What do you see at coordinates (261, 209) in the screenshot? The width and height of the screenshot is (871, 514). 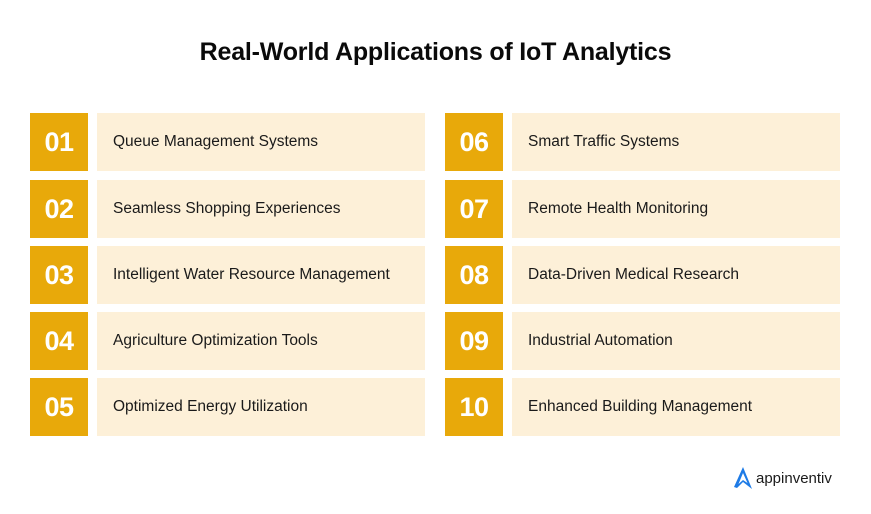 I see `item-label: Seamless Shopping Experiences` at bounding box center [261, 209].